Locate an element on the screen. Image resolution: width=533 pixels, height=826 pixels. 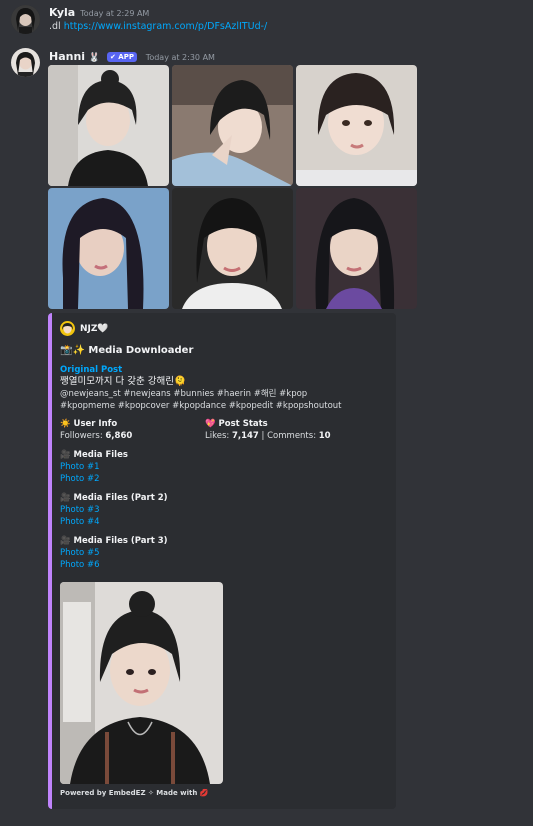
stats-row: Likes: 7,147 | Comments: 10 is located at coordinates (268, 436).